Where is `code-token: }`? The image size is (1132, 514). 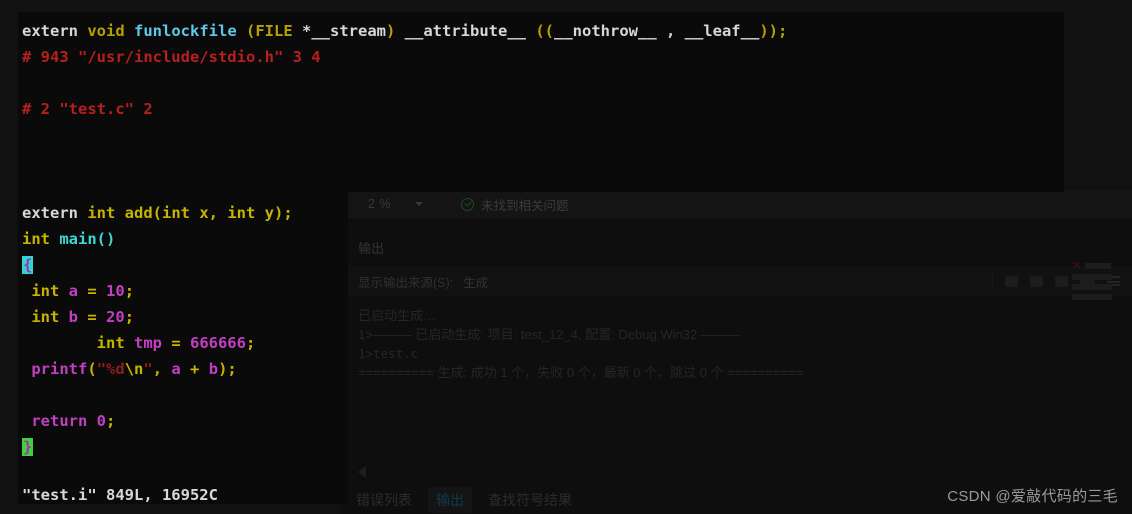 code-token: } is located at coordinates (28, 447).